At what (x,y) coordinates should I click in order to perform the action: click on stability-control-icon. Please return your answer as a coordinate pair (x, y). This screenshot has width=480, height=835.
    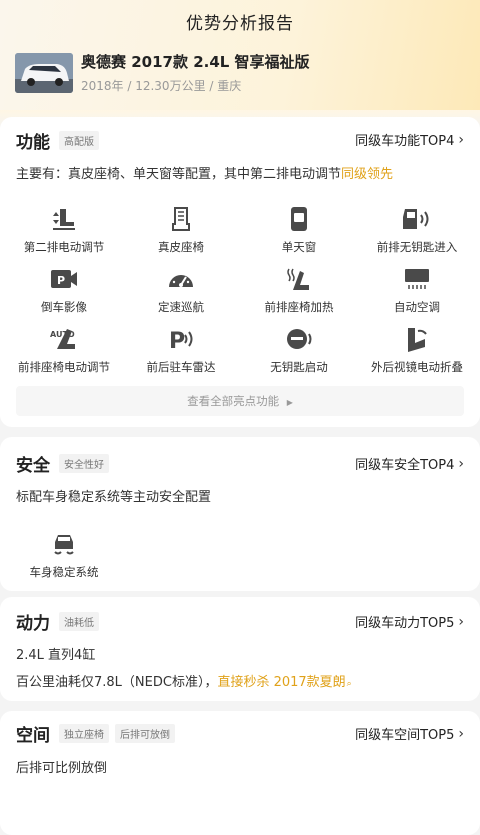
    Looking at the image, I should click on (64, 545).